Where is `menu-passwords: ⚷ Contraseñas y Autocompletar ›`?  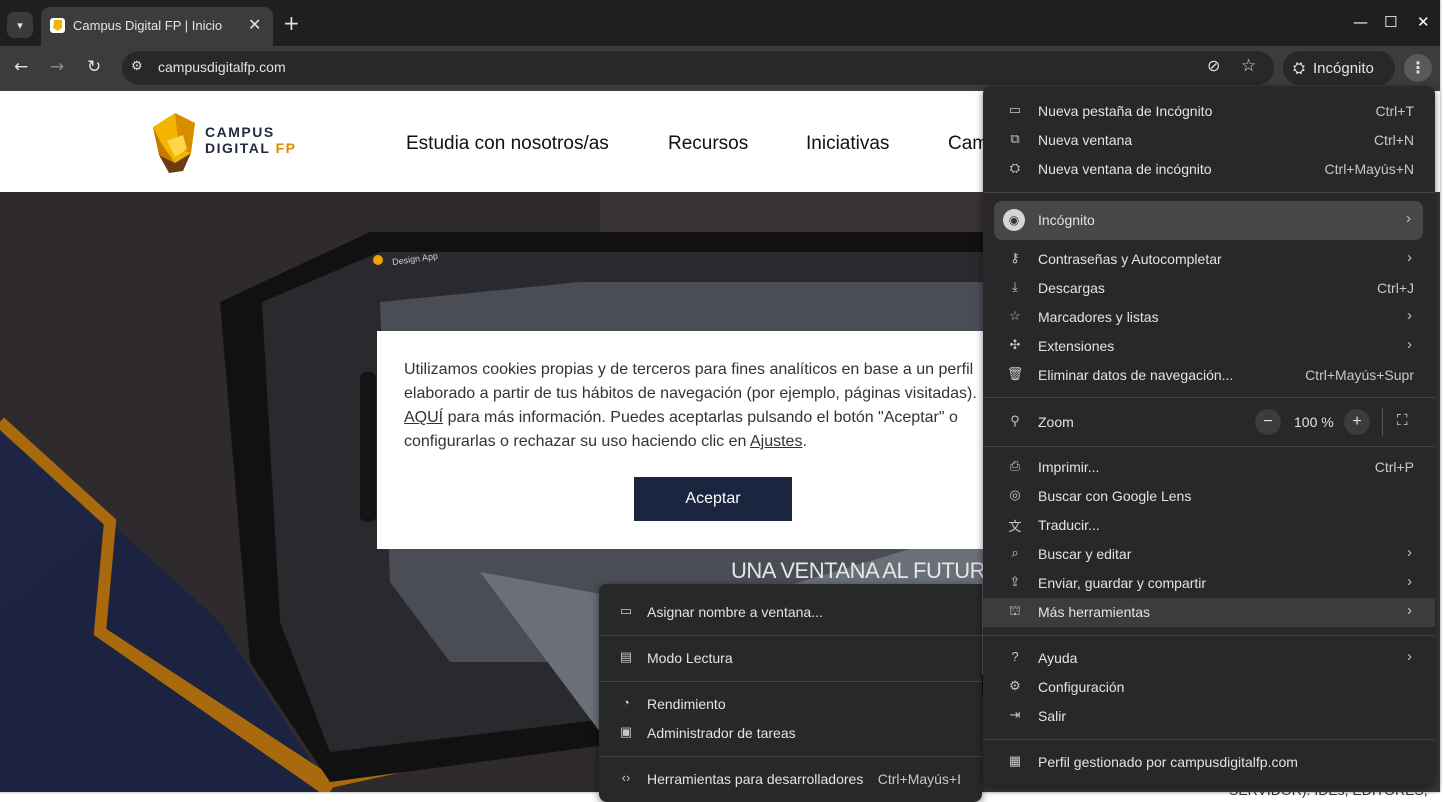
menu-passwords: ⚷ Contraseñas y Autocompletar › is located at coordinates (1209, 259).